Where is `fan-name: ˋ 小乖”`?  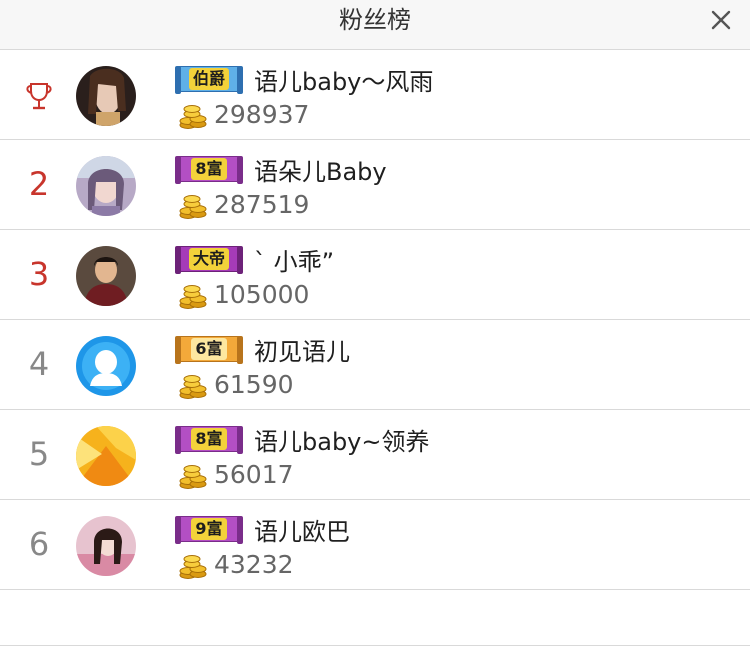
fan-name: ˋ 小乖” is located at coordinates (294, 262).